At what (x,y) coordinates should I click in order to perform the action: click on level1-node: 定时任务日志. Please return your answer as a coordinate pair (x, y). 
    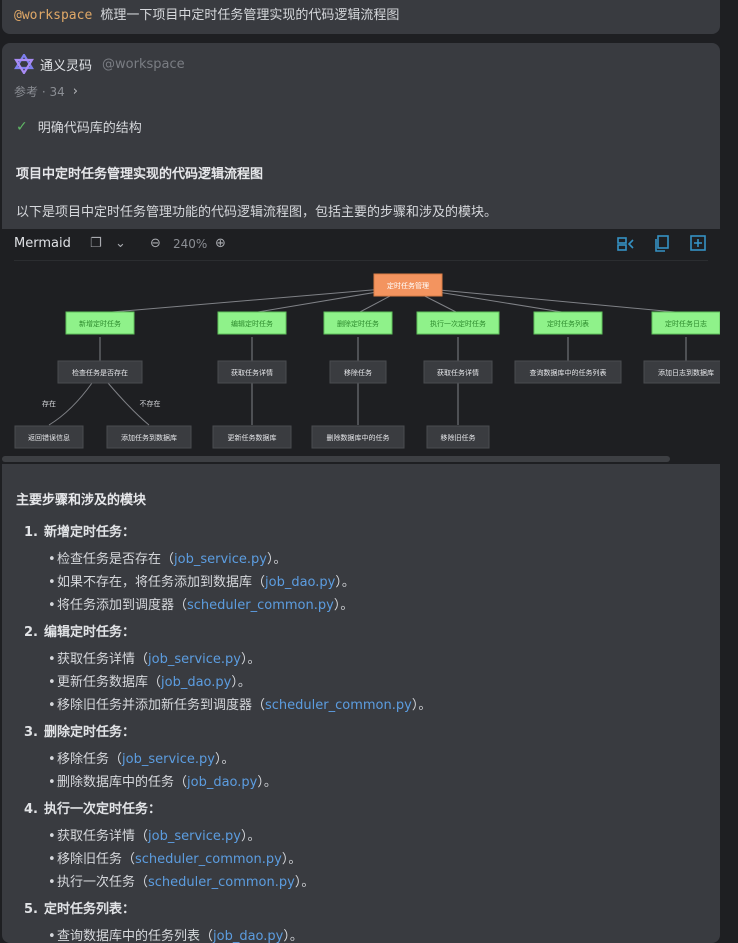
    Looking at the image, I should click on (685, 323).